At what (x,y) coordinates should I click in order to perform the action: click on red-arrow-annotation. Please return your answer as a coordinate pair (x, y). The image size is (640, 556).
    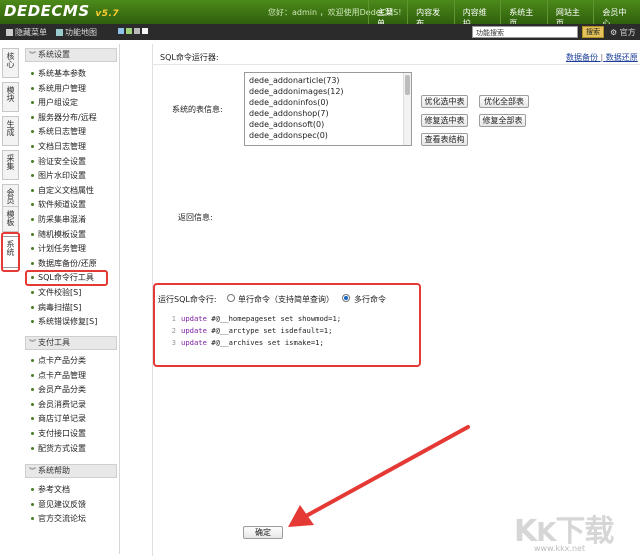
    Looking at the image, I should click on (379, 476).